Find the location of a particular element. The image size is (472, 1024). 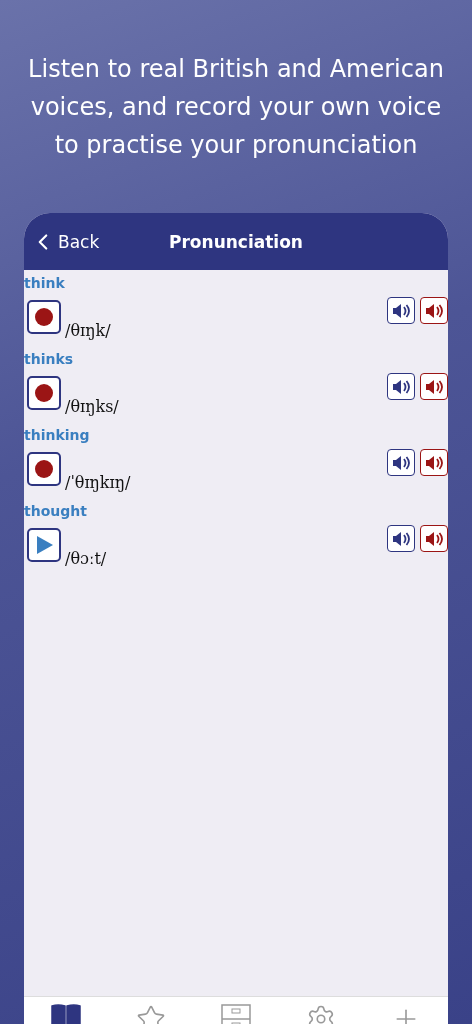

play-button is located at coordinates (44, 545).